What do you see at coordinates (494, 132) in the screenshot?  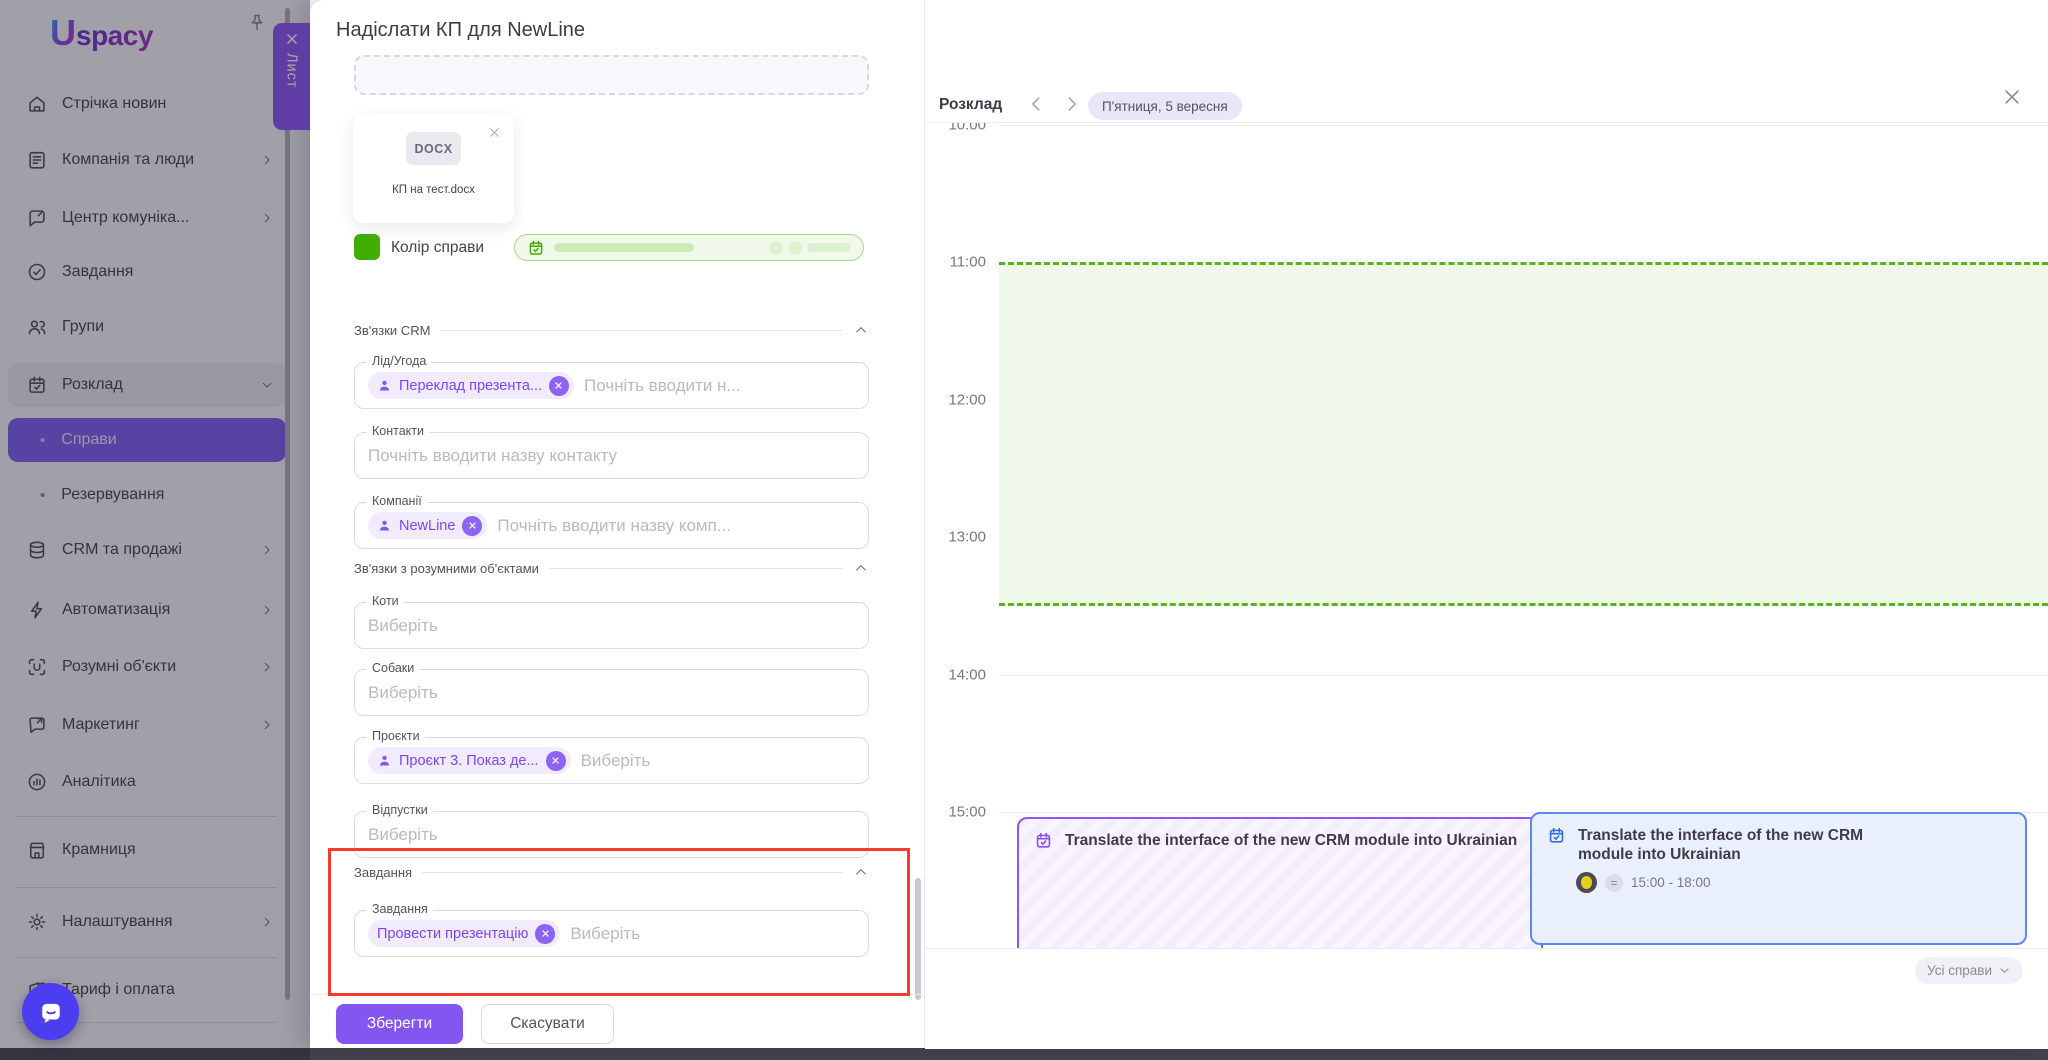 I see `remove-file-icon` at bounding box center [494, 132].